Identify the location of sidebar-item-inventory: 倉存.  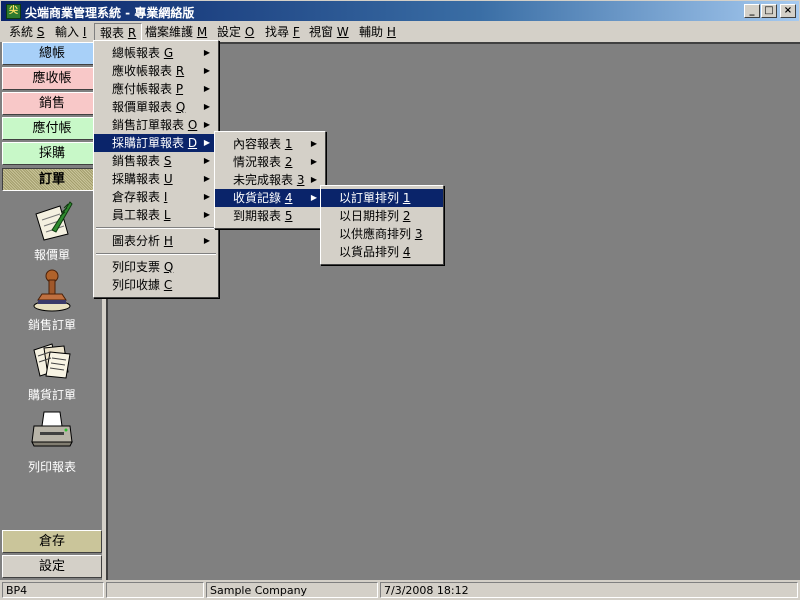
(52, 541).